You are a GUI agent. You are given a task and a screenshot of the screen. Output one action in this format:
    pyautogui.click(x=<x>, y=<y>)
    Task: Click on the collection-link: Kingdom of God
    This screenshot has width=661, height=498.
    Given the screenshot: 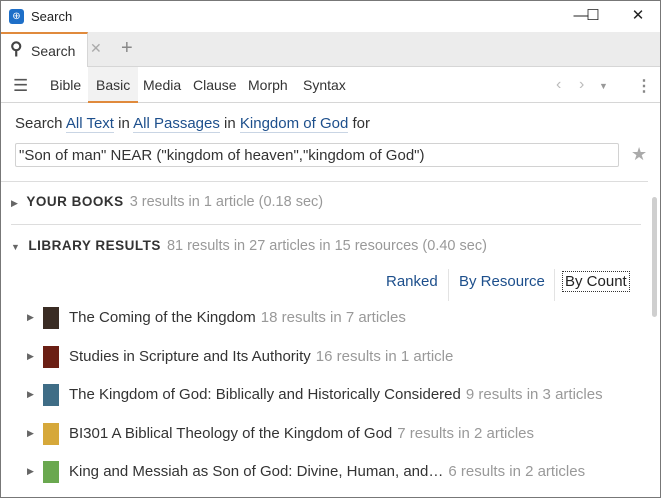 What is the action you would take?
    pyautogui.click(x=294, y=124)
    